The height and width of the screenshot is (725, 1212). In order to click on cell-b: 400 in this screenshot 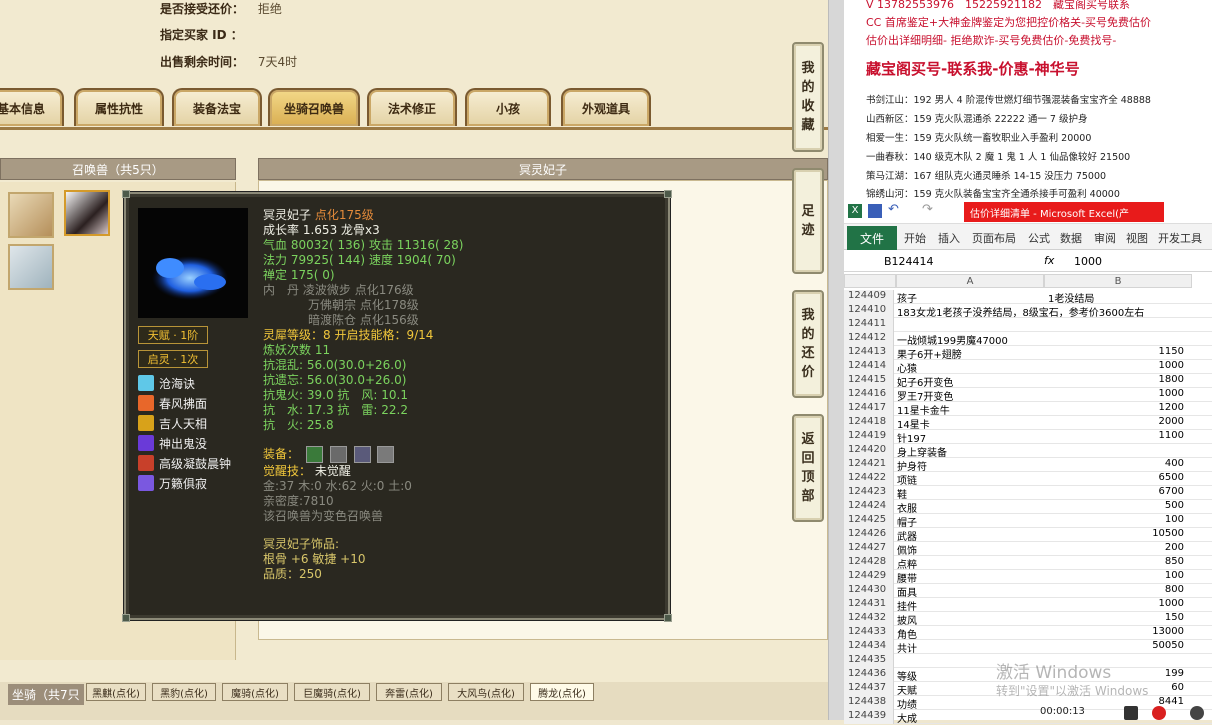, I will do `click(1114, 463)`.